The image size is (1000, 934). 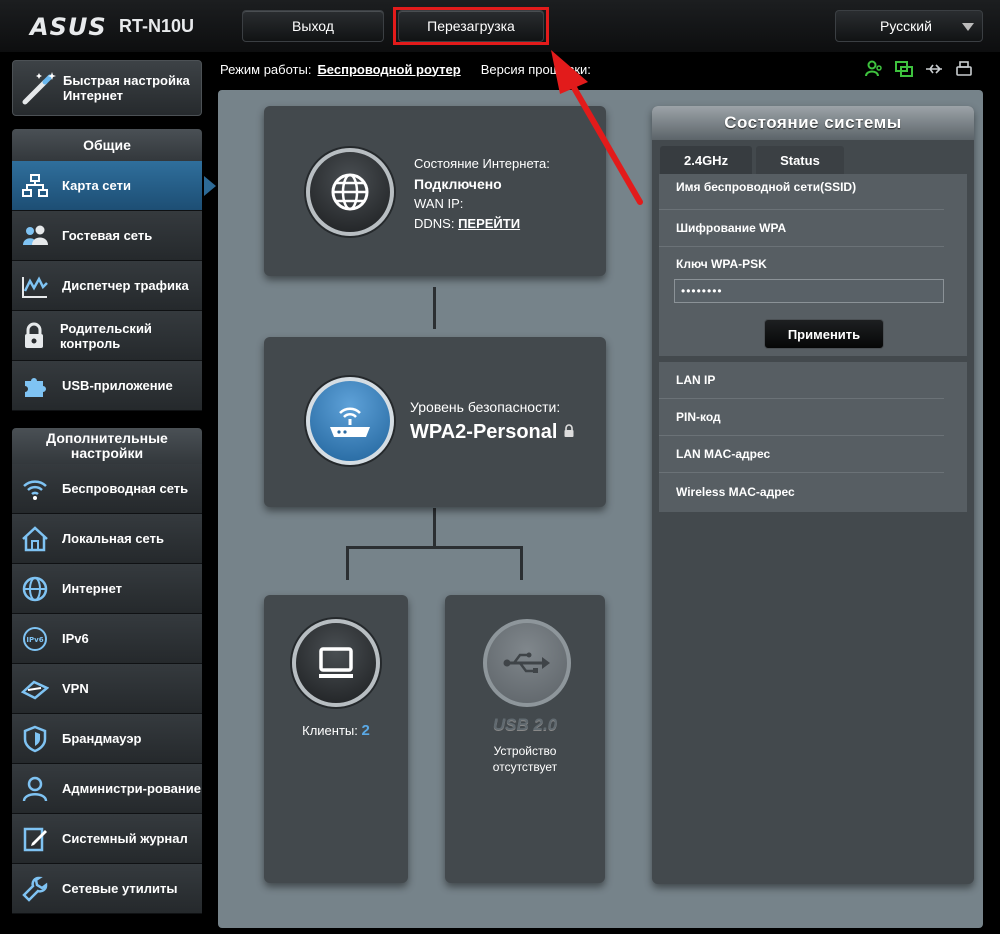 What do you see at coordinates (117, 385) in the screenshot?
I see `sidebar-item-label: USB-приложение` at bounding box center [117, 385].